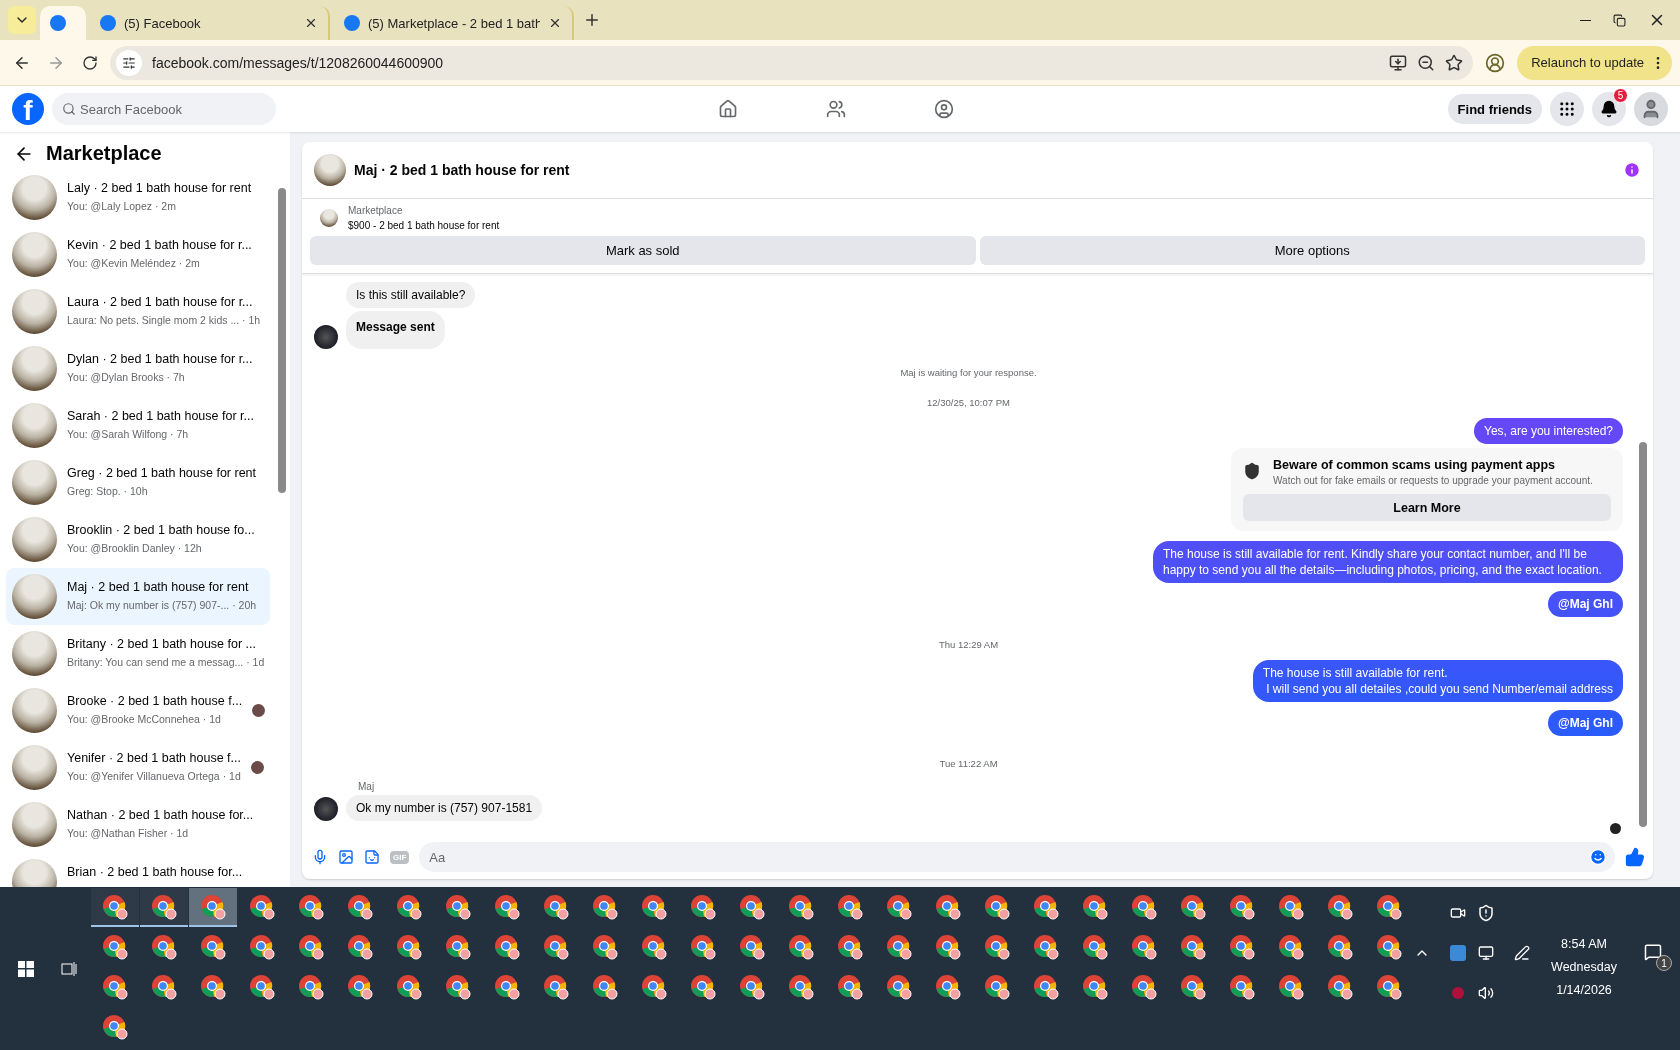 The width and height of the screenshot is (1680, 1050). I want to click on seen-avatar, so click(1615, 828).